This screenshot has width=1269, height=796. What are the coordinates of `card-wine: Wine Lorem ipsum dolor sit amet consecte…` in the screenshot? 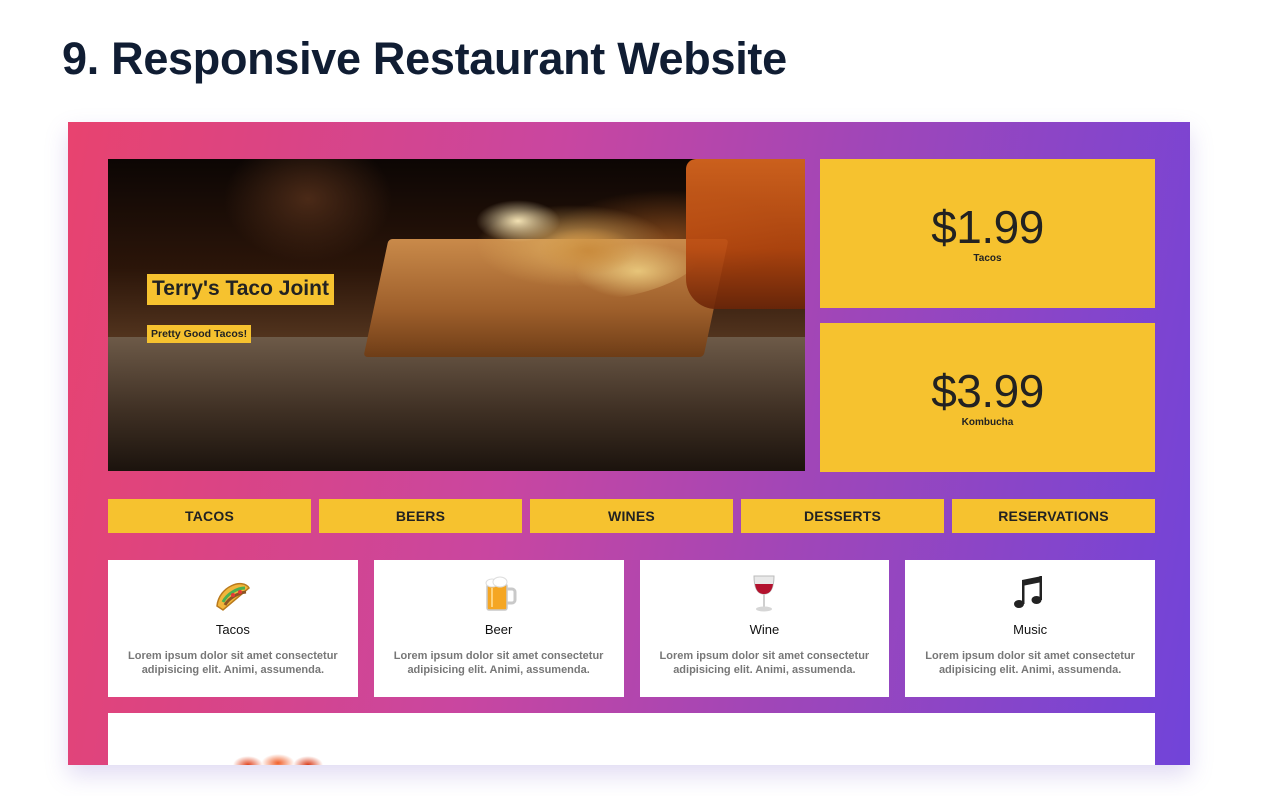 It's located at (764, 628).